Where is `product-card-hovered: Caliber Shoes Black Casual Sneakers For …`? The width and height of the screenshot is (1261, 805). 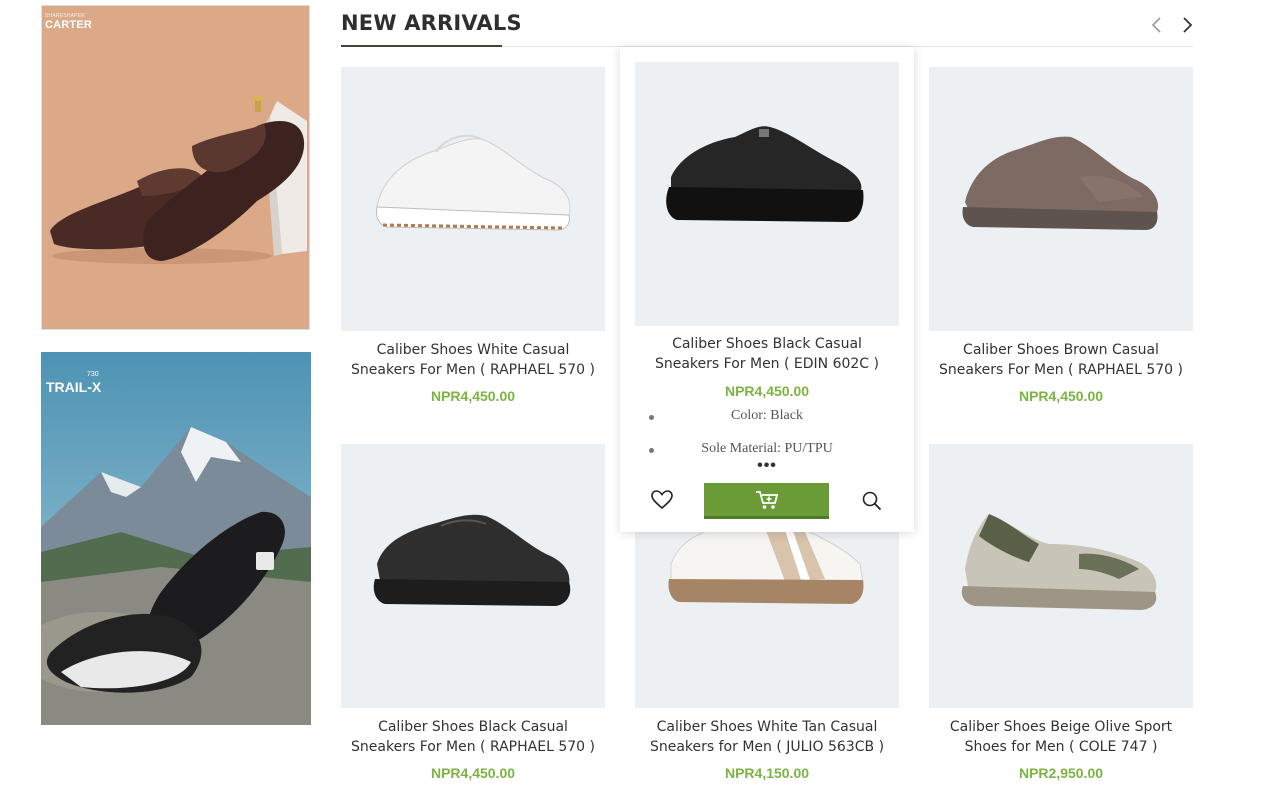
product-card-hovered: Caliber Shoes Black Casual Sneakers For … is located at coordinates (767, 289).